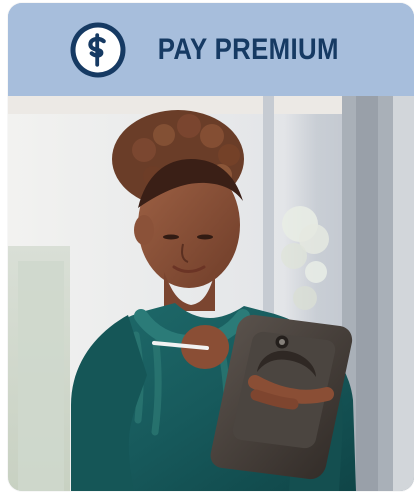  What do you see at coordinates (98, 50) in the screenshot?
I see `dollar-circle-icon` at bounding box center [98, 50].